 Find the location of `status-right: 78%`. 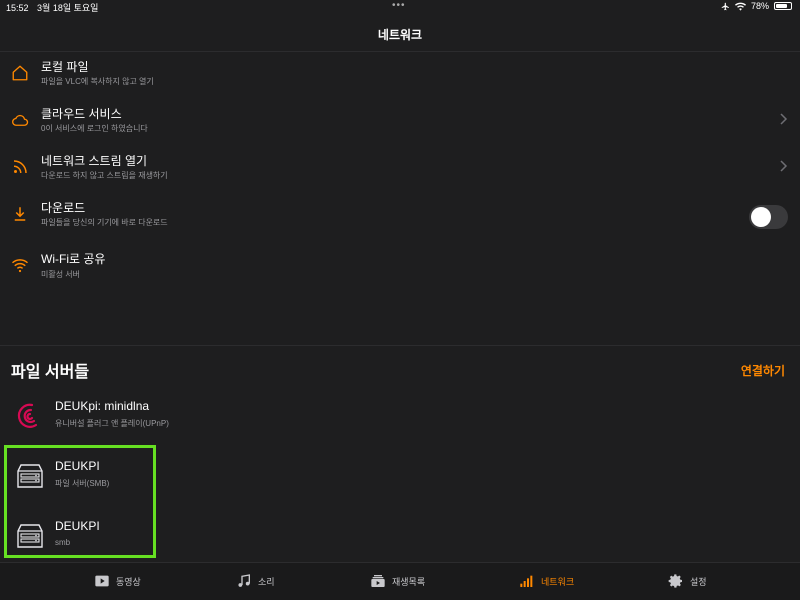

status-right: 78% is located at coordinates (756, 6).